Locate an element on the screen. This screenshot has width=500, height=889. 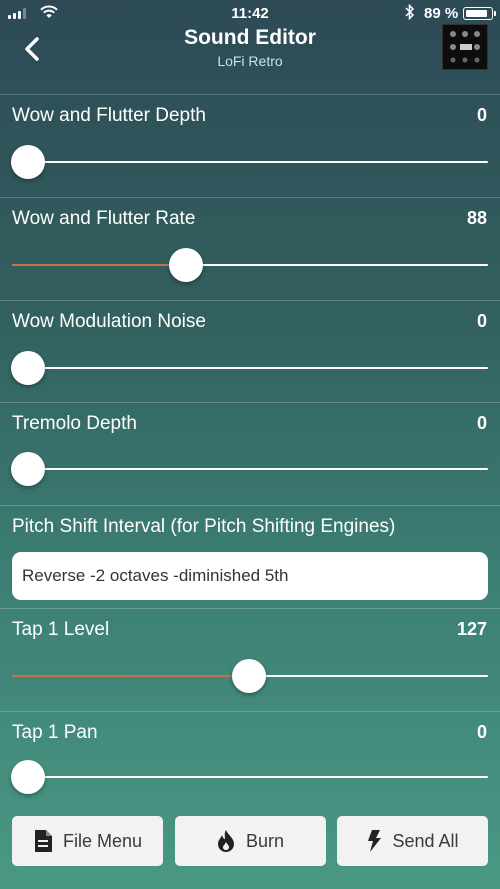
param-label: Tap 1 Pan is located at coordinates (55, 732).